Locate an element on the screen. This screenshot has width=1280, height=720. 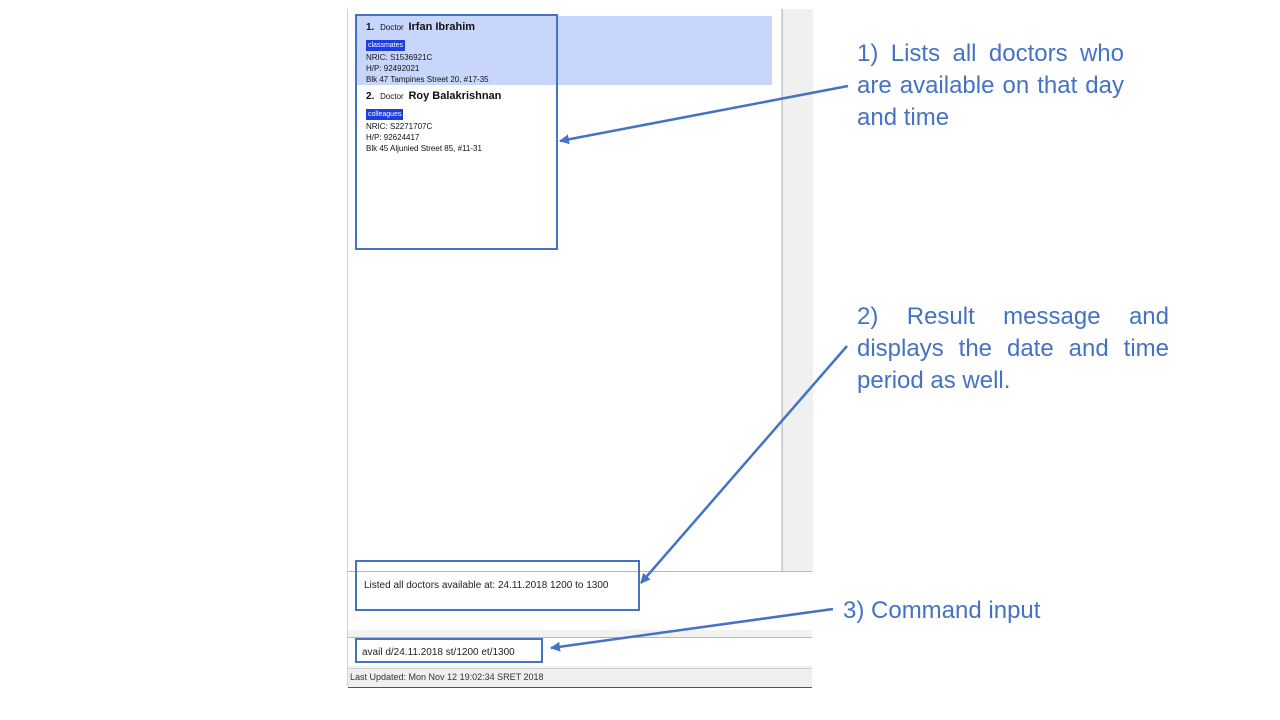
side-panel is located at coordinates (797, 290).